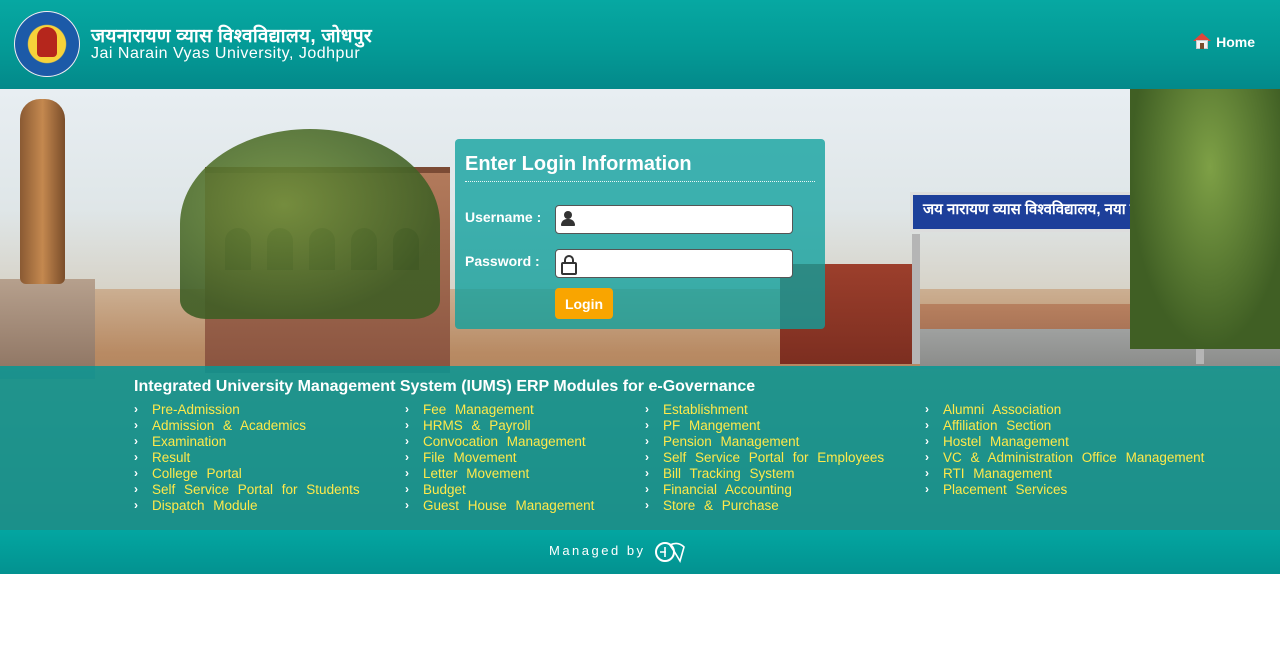 This screenshot has width=1280, height=650. Describe the element at coordinates (774, 457) in the screenshot. I see `module-label: Self Service Portal for Employees` at that location.